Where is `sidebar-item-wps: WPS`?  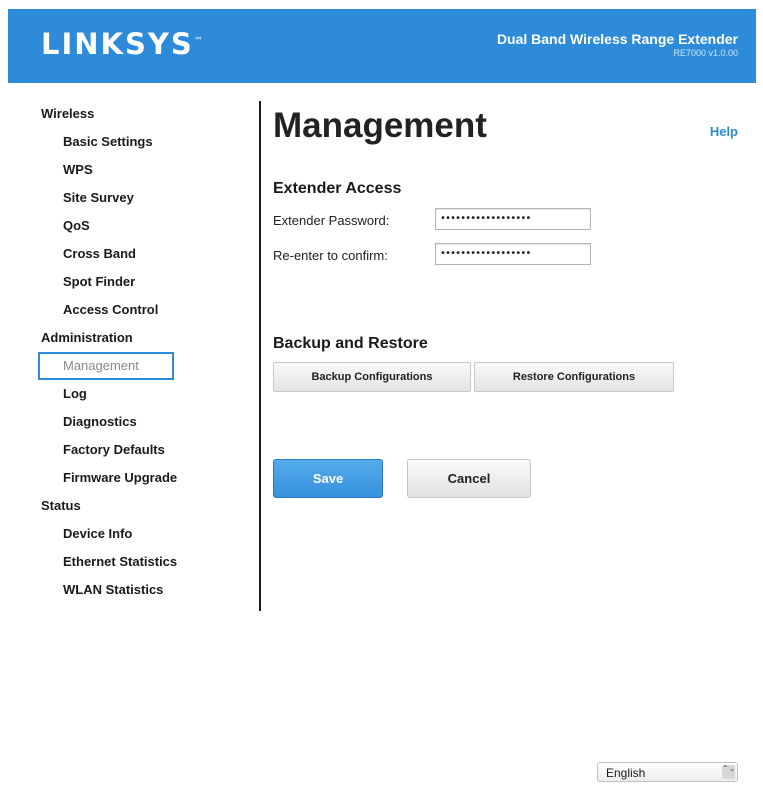 sidebar-item-wps: WPS is located at coordinates (147, 170).